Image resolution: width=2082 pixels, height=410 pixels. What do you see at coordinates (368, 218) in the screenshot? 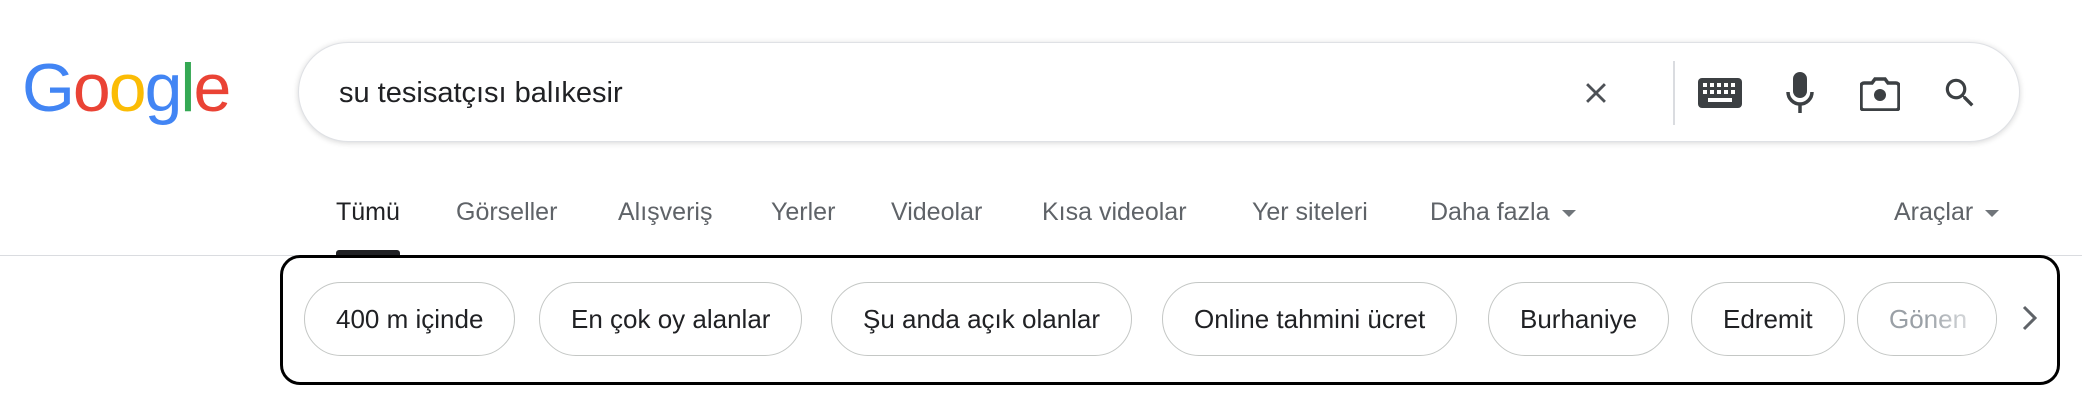
I see `tab-all: Tümü` at bounding box center [368, 218].